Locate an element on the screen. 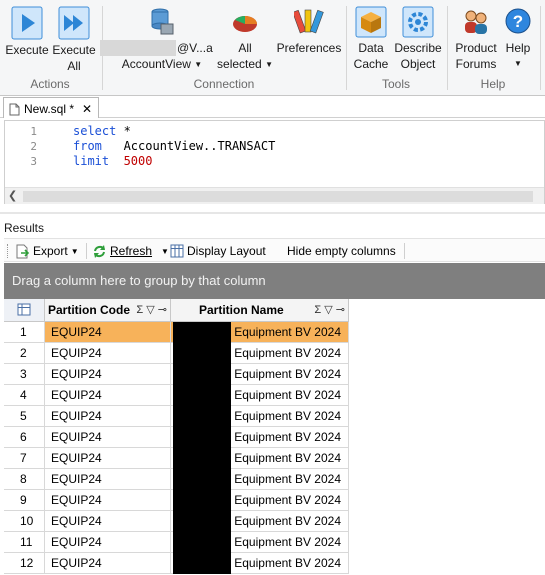  row-number: 9 is located at coordinates (24, 500).